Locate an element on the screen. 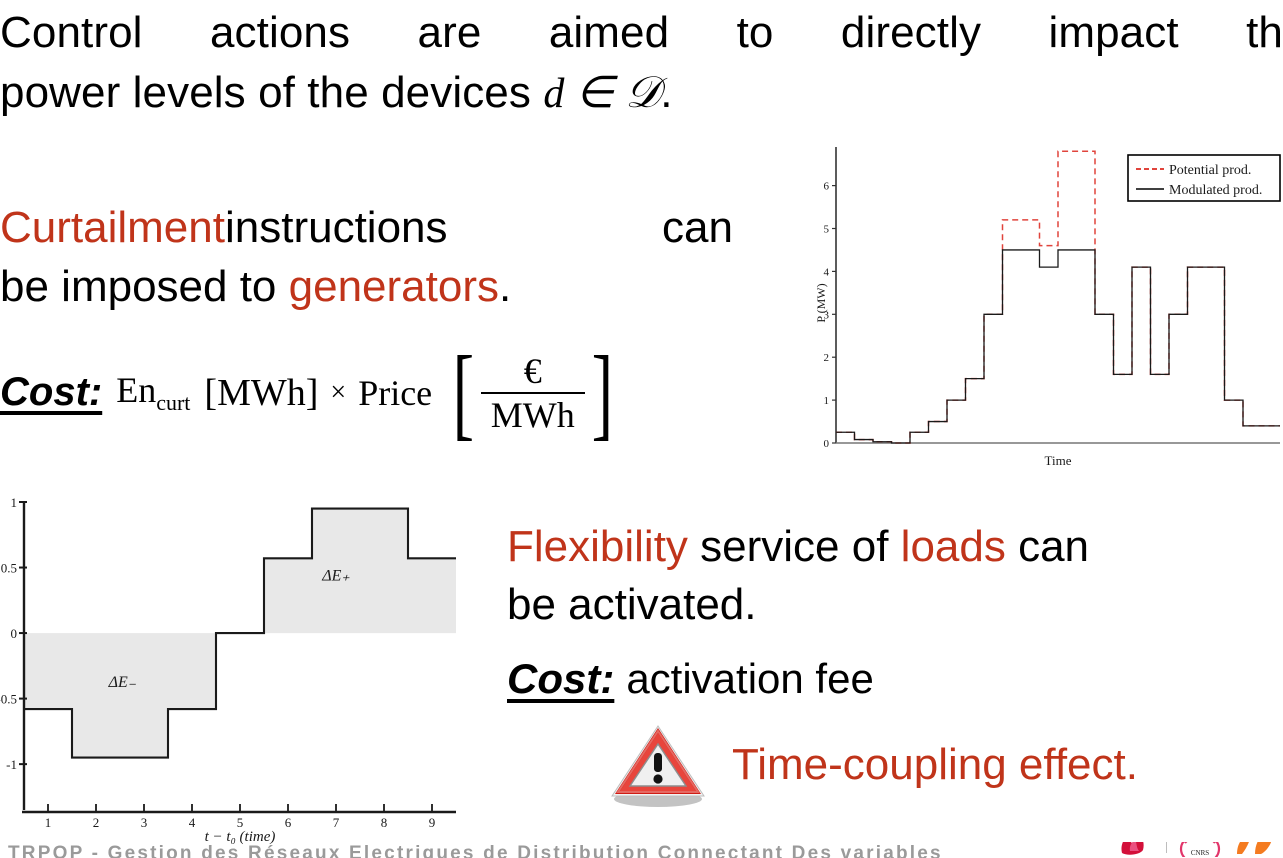 The height and width of the screenshot is (858, 1283). flexibility-keyword: Flexibility is located at coordinates (597, 546).